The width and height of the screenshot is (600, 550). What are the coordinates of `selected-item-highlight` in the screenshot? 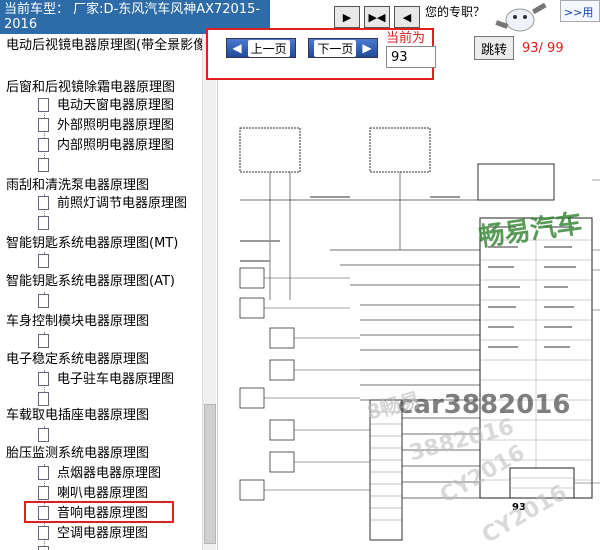 It's located at (99, 512).